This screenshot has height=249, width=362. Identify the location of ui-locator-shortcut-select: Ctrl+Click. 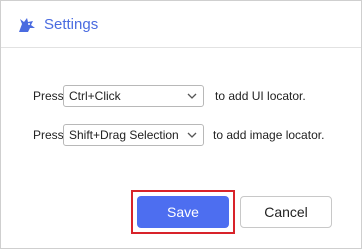
(133, 96).